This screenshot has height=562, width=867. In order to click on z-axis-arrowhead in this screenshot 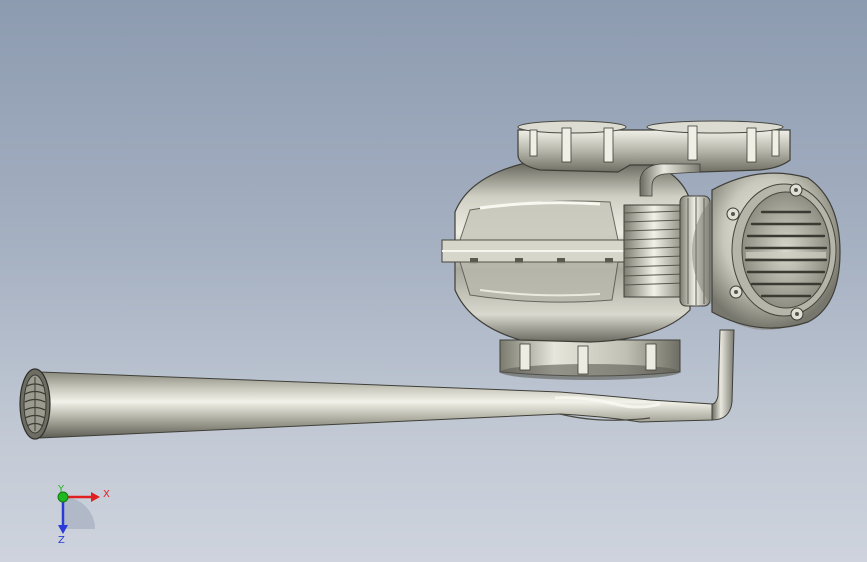, I will do `click(63, 529)`.